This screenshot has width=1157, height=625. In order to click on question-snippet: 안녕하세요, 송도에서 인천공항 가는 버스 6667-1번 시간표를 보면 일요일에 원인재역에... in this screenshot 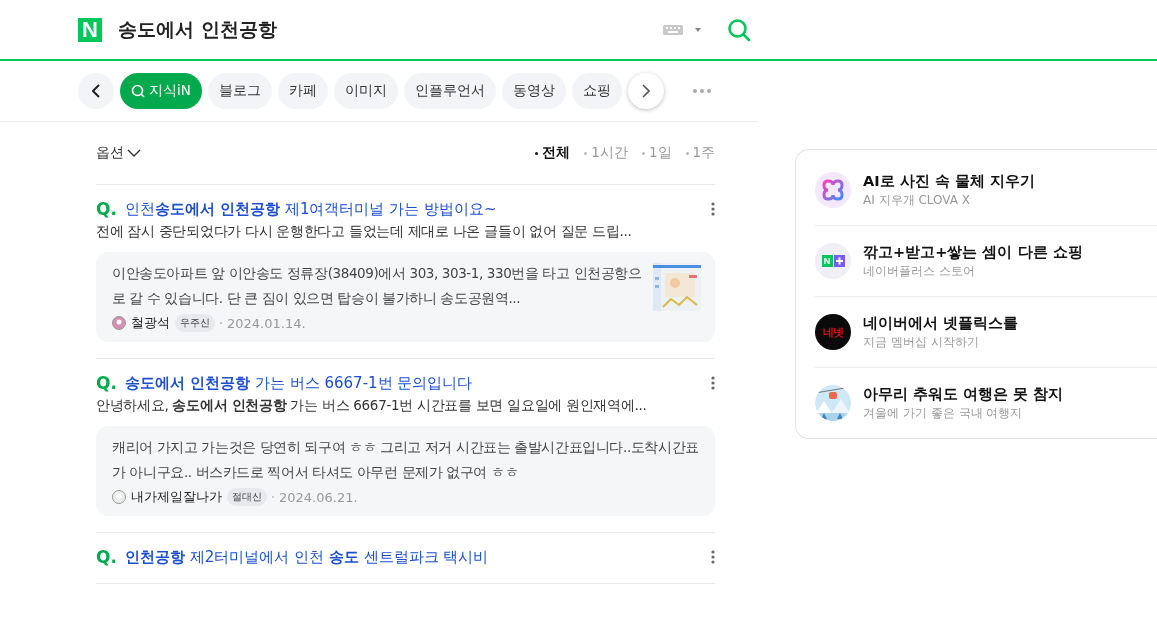, I will do `click(372, 406)`.